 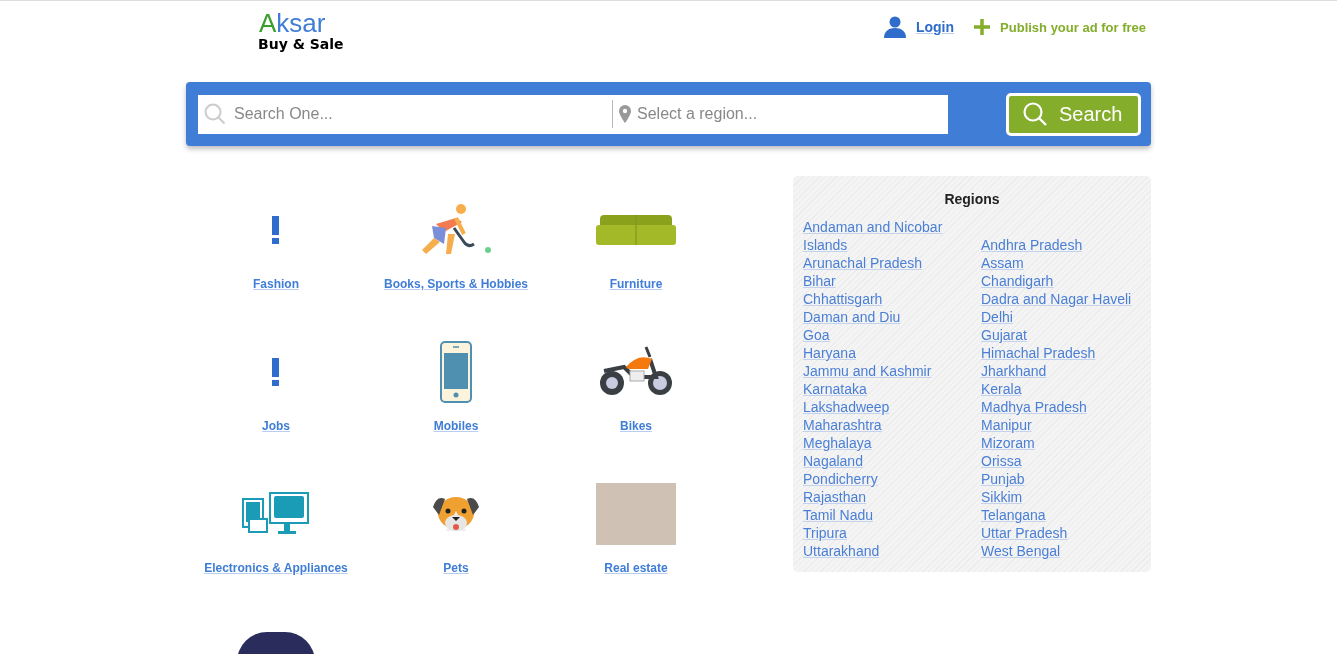 I want to click on region-link: Daman and Diu, so click(x=888, y=317).